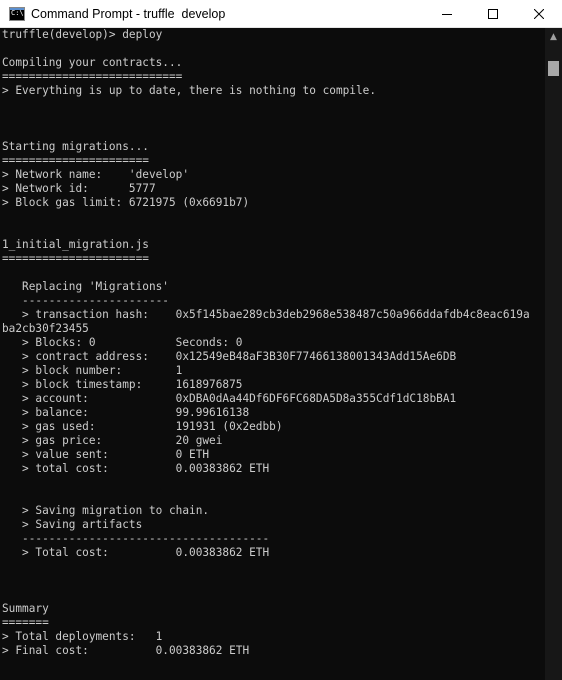 The image size is (562, 680). I want to click on minimize-icon, so click(447, 14).